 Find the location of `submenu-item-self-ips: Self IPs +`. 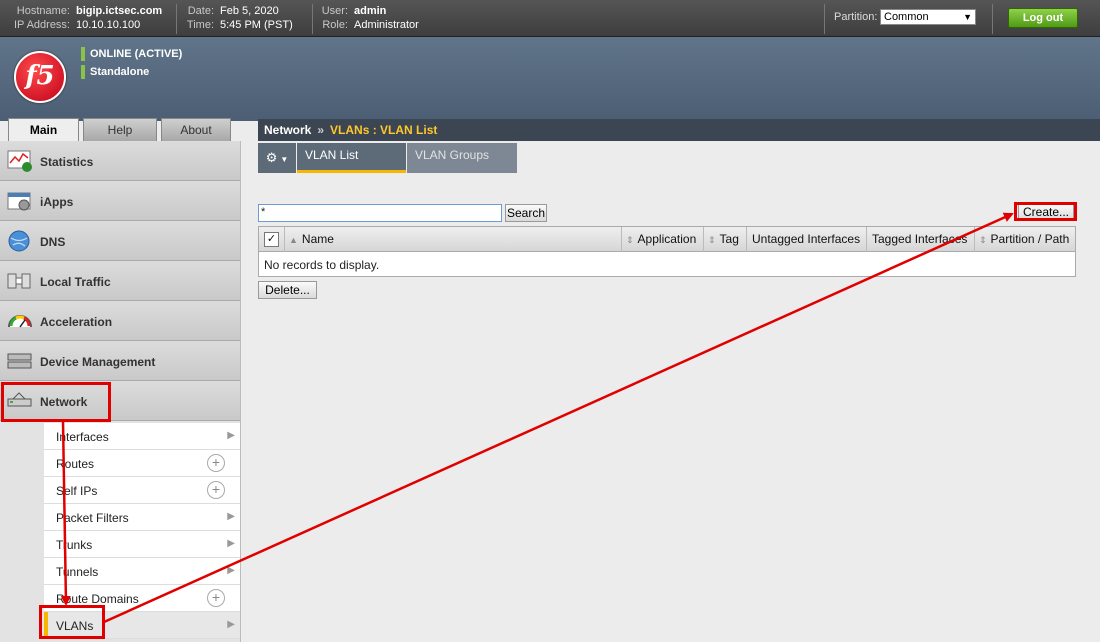

submenu-item-self-ips: Self IPs + is located at coordinates (142, 490).